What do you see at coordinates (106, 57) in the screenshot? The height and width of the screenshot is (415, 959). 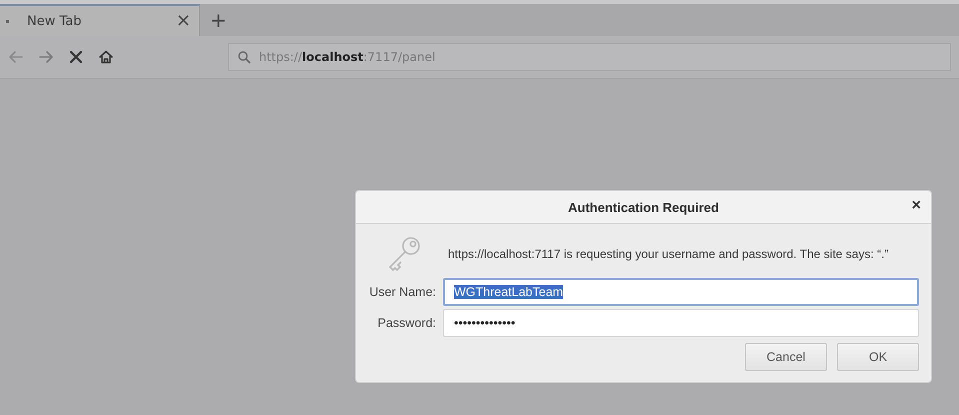 I see `home-icon` at bounding box center [106, 57].